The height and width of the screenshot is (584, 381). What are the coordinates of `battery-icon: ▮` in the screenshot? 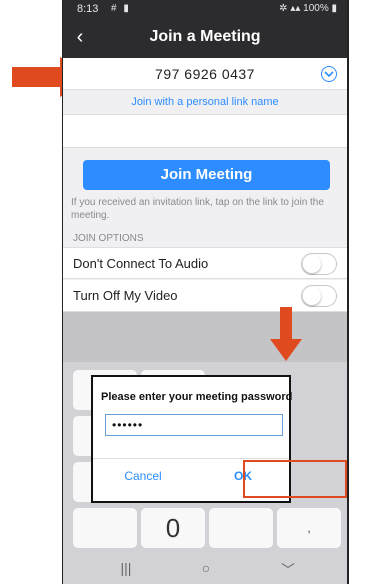 It's located at (332, 8).